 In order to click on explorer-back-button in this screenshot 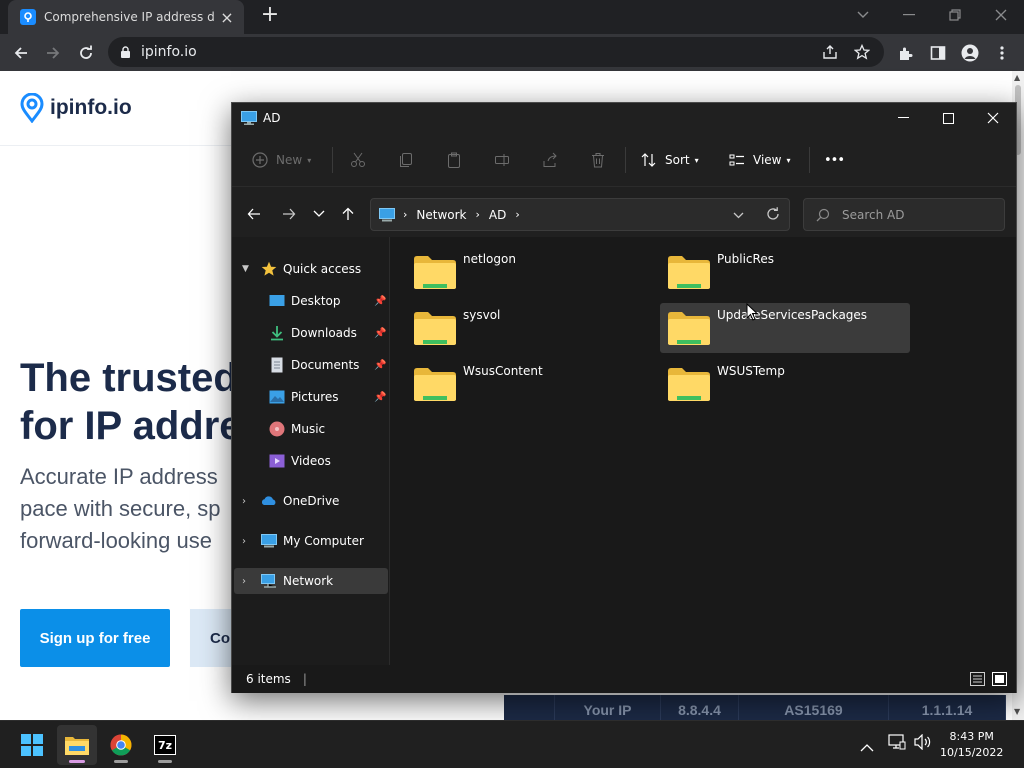, I will do `click(254, 214)`.